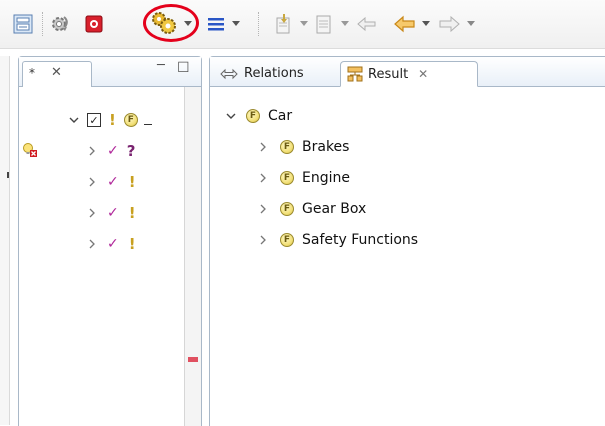 The height and width of the screenshot is (426, 605). Describe the element at coordinates (236, 23) in the screenshot. I see `list-menu-dropdown-arrow` at that location.